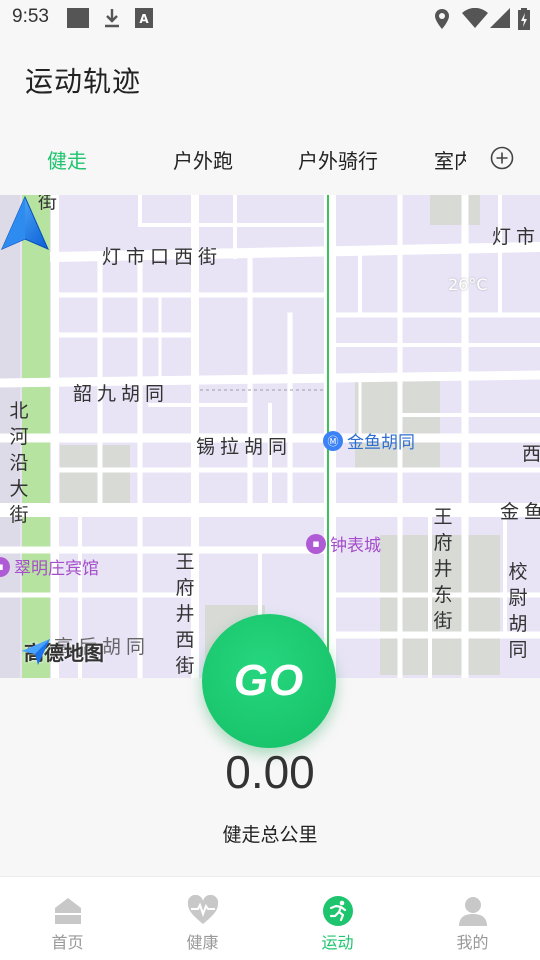  Describe the element at coordinates (56, 569) in the screenshot. I see `poi-hotel-label: 翠明庄宾馆` at that location.